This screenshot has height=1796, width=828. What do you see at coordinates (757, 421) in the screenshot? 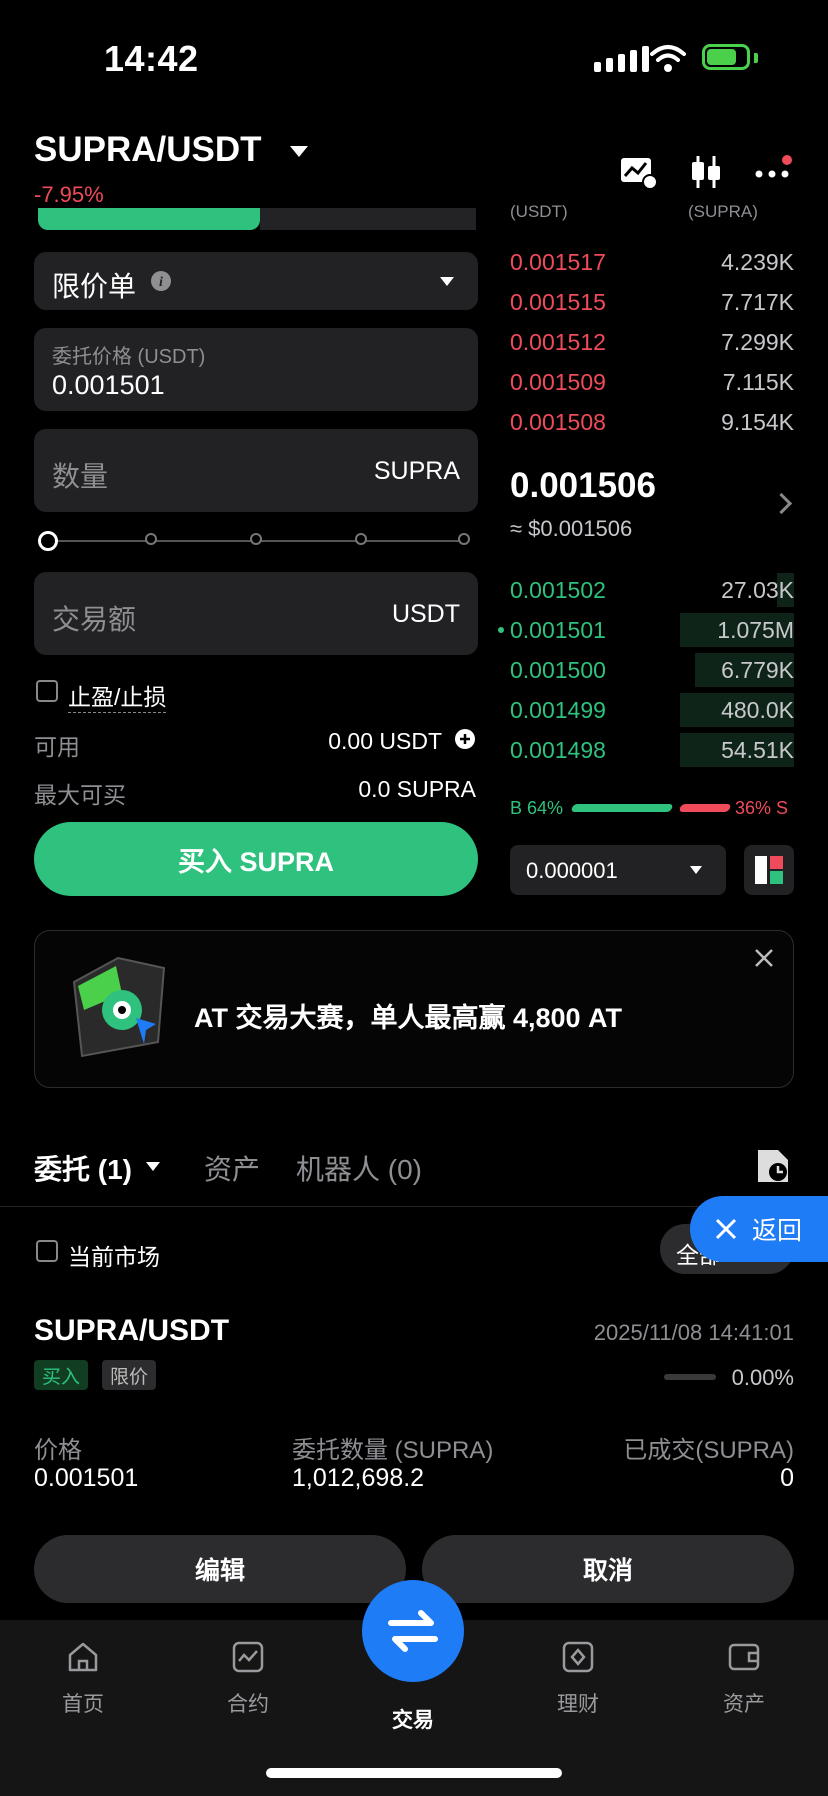
I see `ask-qty: 9.154K` at bounding box center [757, 421].